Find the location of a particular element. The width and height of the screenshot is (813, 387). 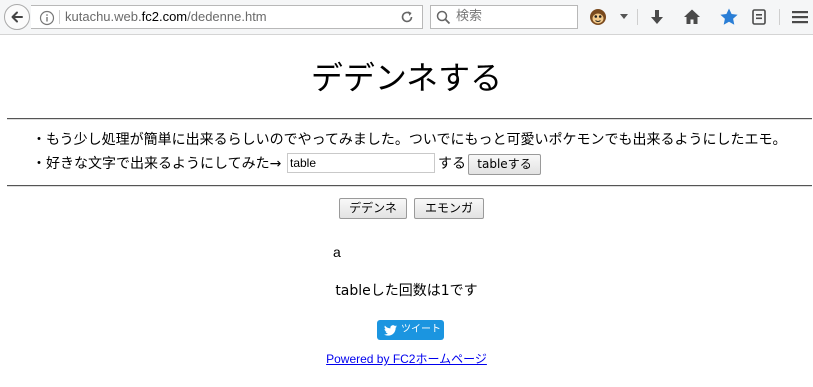

footer: Powered by FC2ホームページ is located at coordinates (406, 359).